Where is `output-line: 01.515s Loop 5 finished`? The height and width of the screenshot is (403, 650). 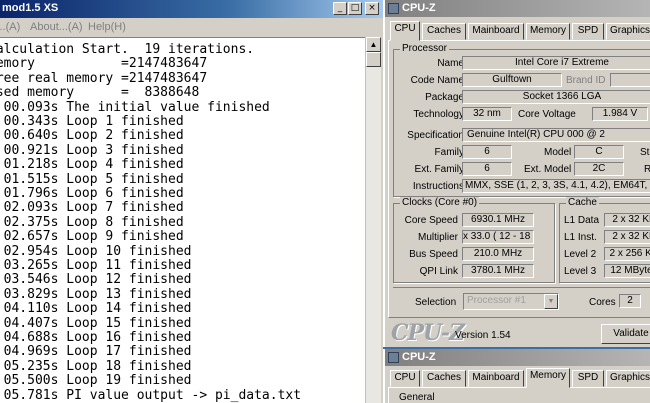 output-line: 01.515s Loop 5 finished is located at coordinates (92, 179).